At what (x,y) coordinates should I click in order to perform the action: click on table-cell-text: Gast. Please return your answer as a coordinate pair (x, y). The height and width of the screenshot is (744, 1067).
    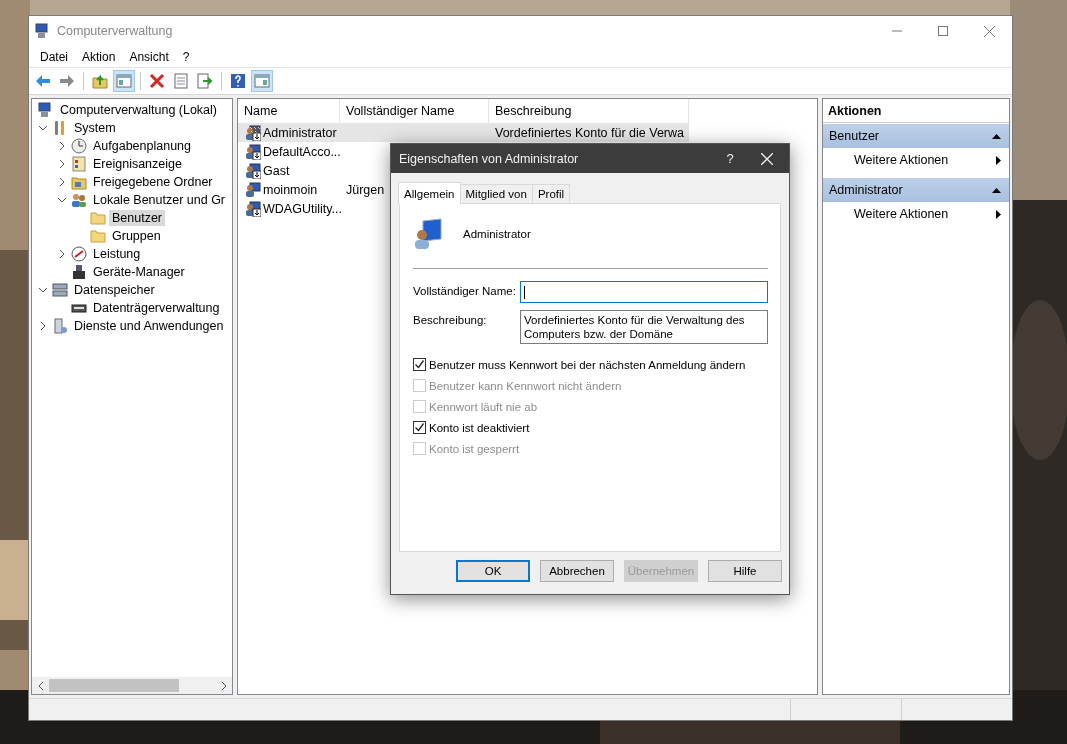
    Looking at the image, I should click on (276, 170).